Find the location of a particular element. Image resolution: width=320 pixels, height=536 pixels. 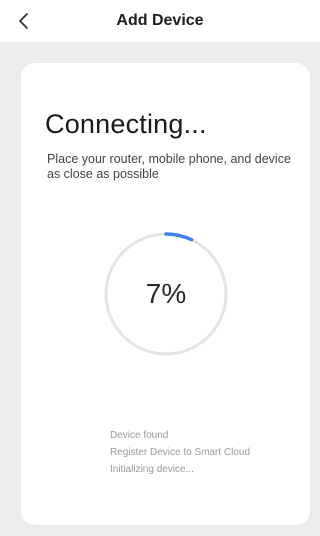

progress-percentage: 7% is located at coordinates (166, 293).